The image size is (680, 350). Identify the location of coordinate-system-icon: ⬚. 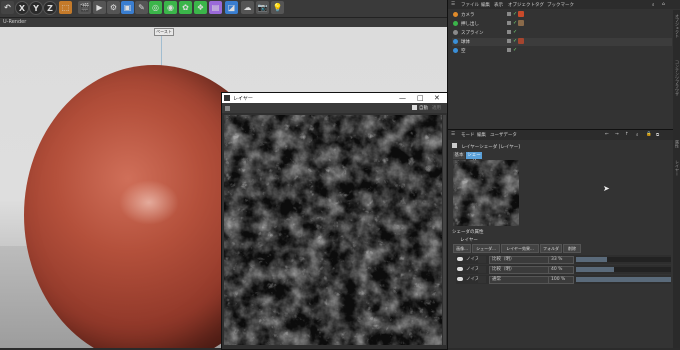
(65, 7).